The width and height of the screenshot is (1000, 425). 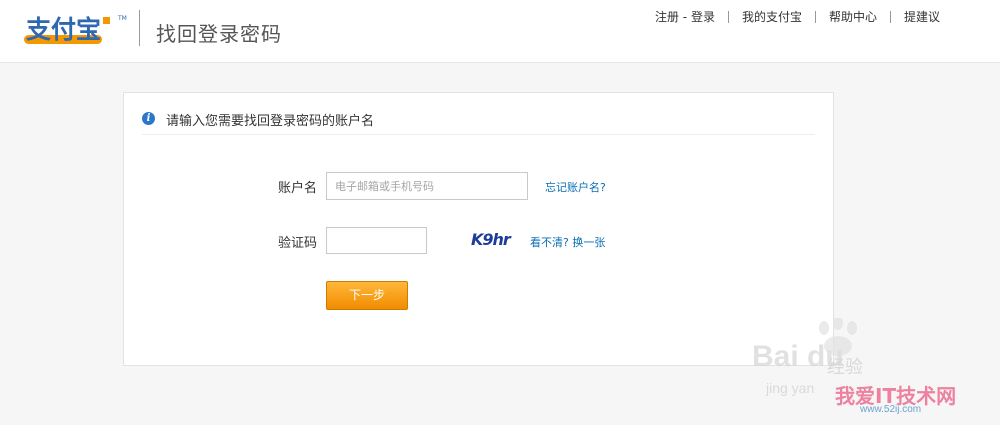 I want to click on svg-text: K9hr, so click(x=491, y=239).